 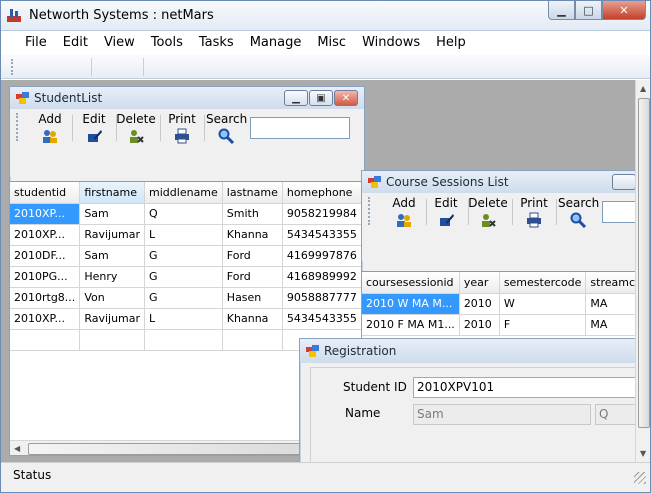 I want to click on cell-semestercode: F, so click(x=543, y=325).